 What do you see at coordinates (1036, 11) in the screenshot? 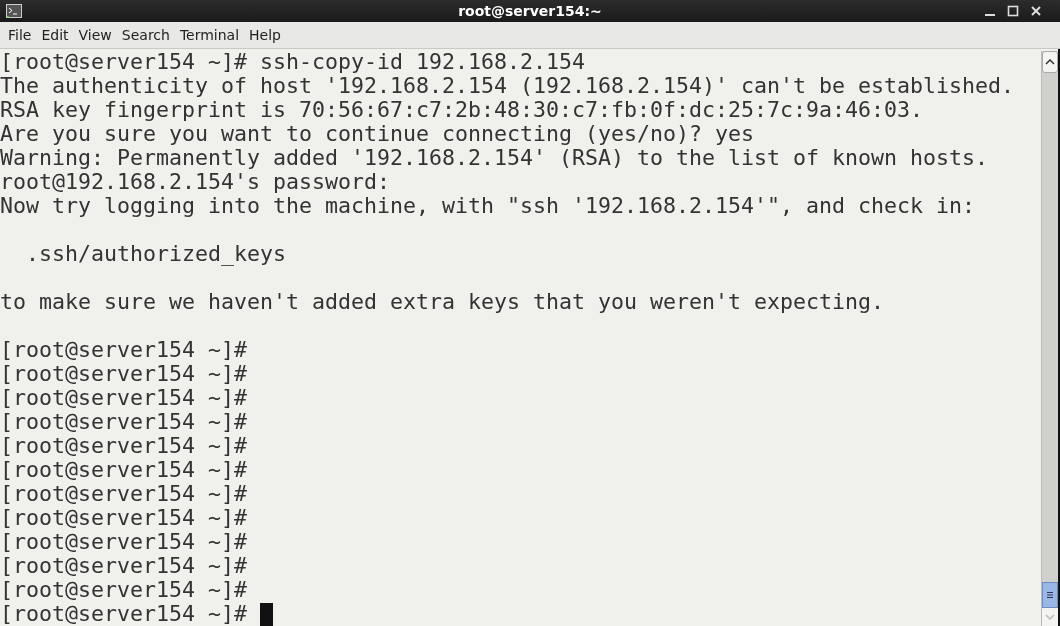
I see `close-icon` at bounding box center [1036, 11].